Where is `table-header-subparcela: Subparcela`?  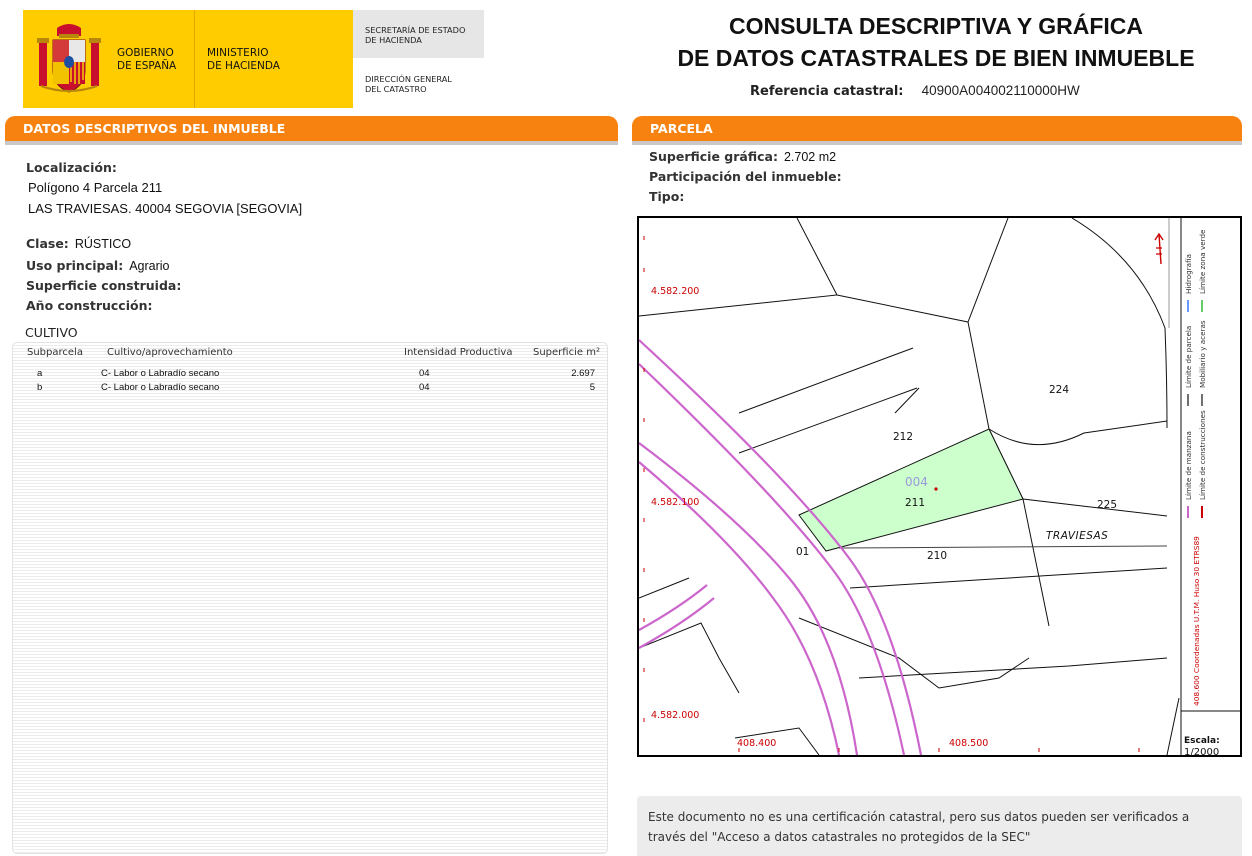
table-header-subparcela: Subparcela is located at coordinates (55, 352).